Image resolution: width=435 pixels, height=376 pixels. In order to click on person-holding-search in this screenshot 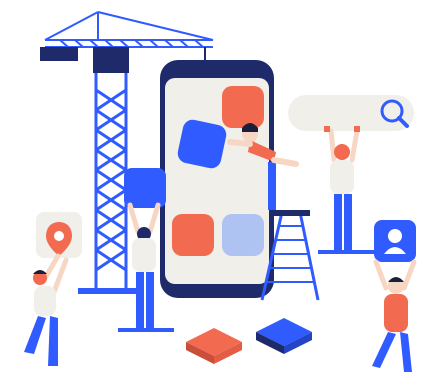, I will do `click(346, 190)`.